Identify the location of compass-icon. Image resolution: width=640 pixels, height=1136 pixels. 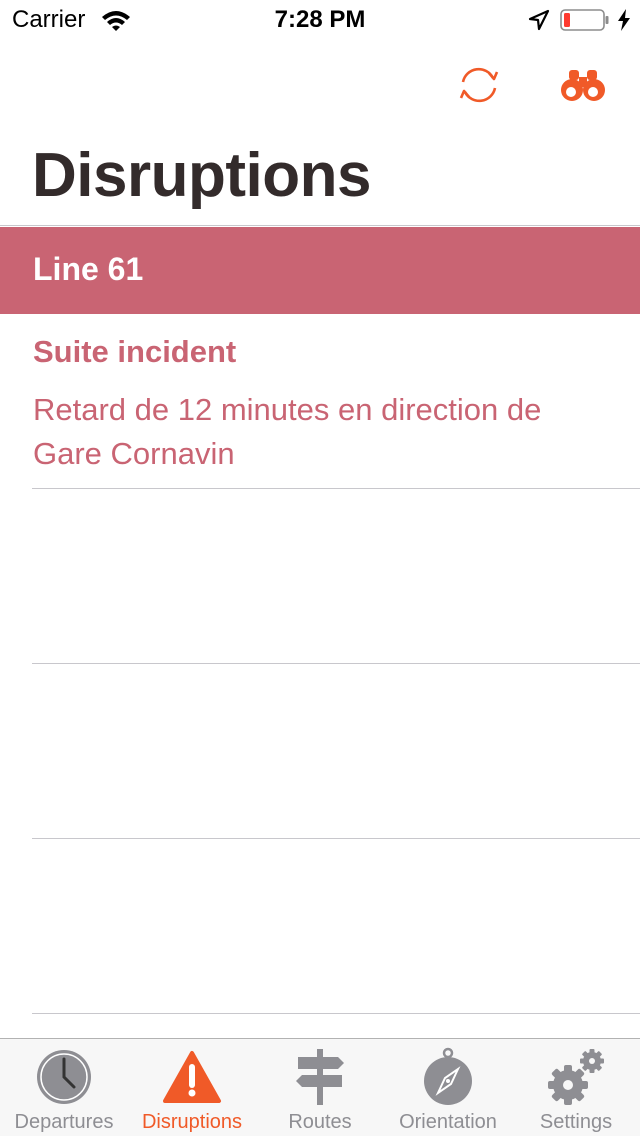
(448, 1076).